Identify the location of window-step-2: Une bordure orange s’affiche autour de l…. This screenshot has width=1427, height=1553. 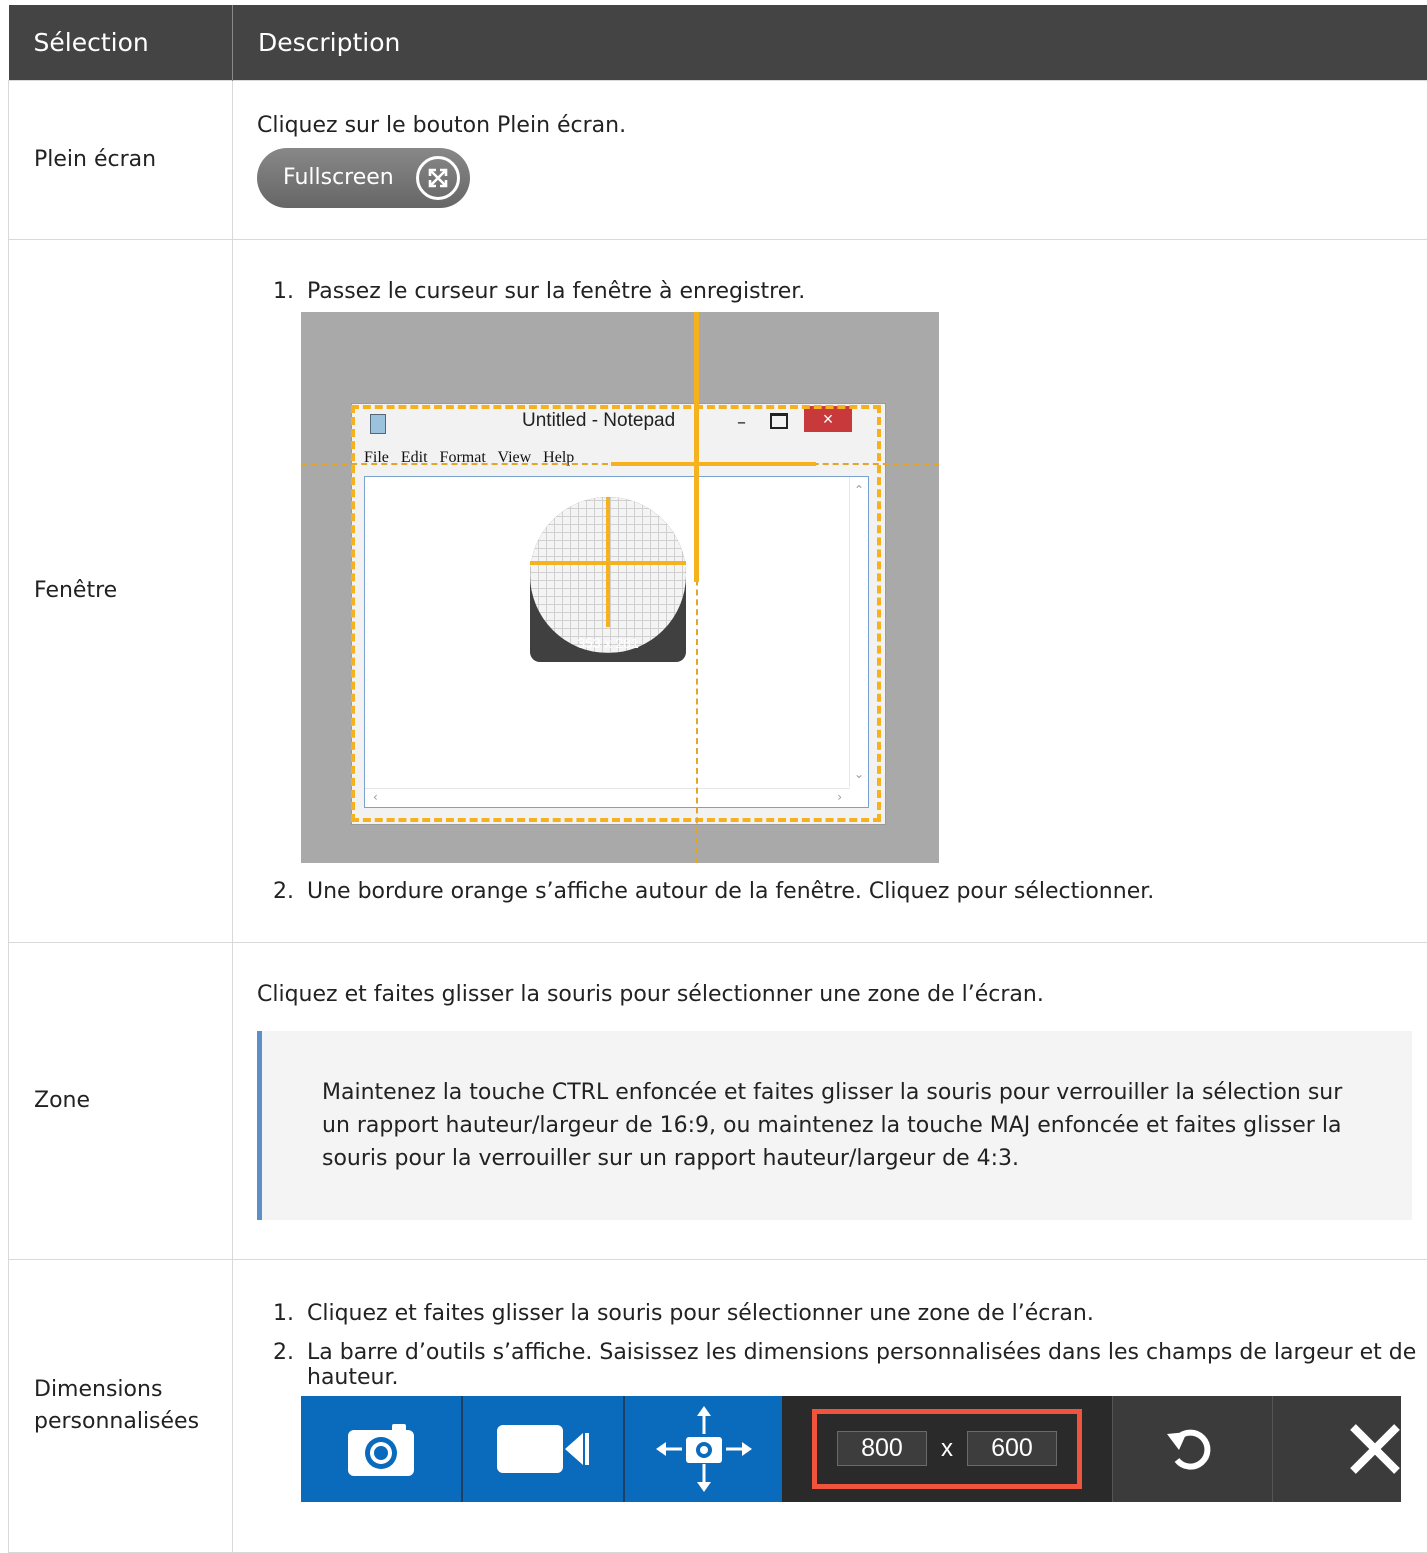
(864, 891).